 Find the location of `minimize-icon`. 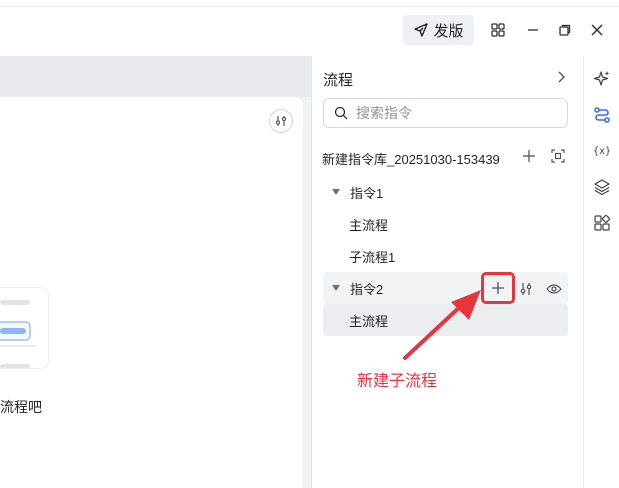

minimize-icon is located at coordinates (533, 30).